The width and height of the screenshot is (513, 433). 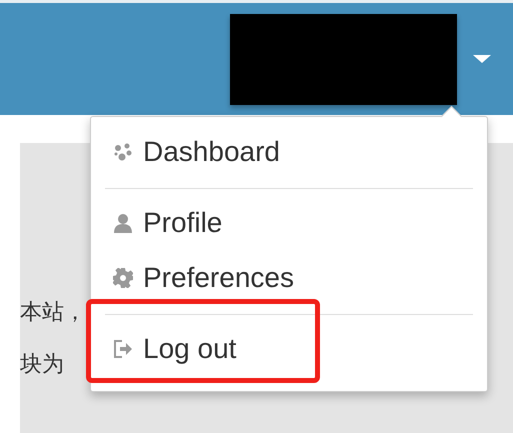 I want to click on body-text: 块为, so click(x=42, y=365).